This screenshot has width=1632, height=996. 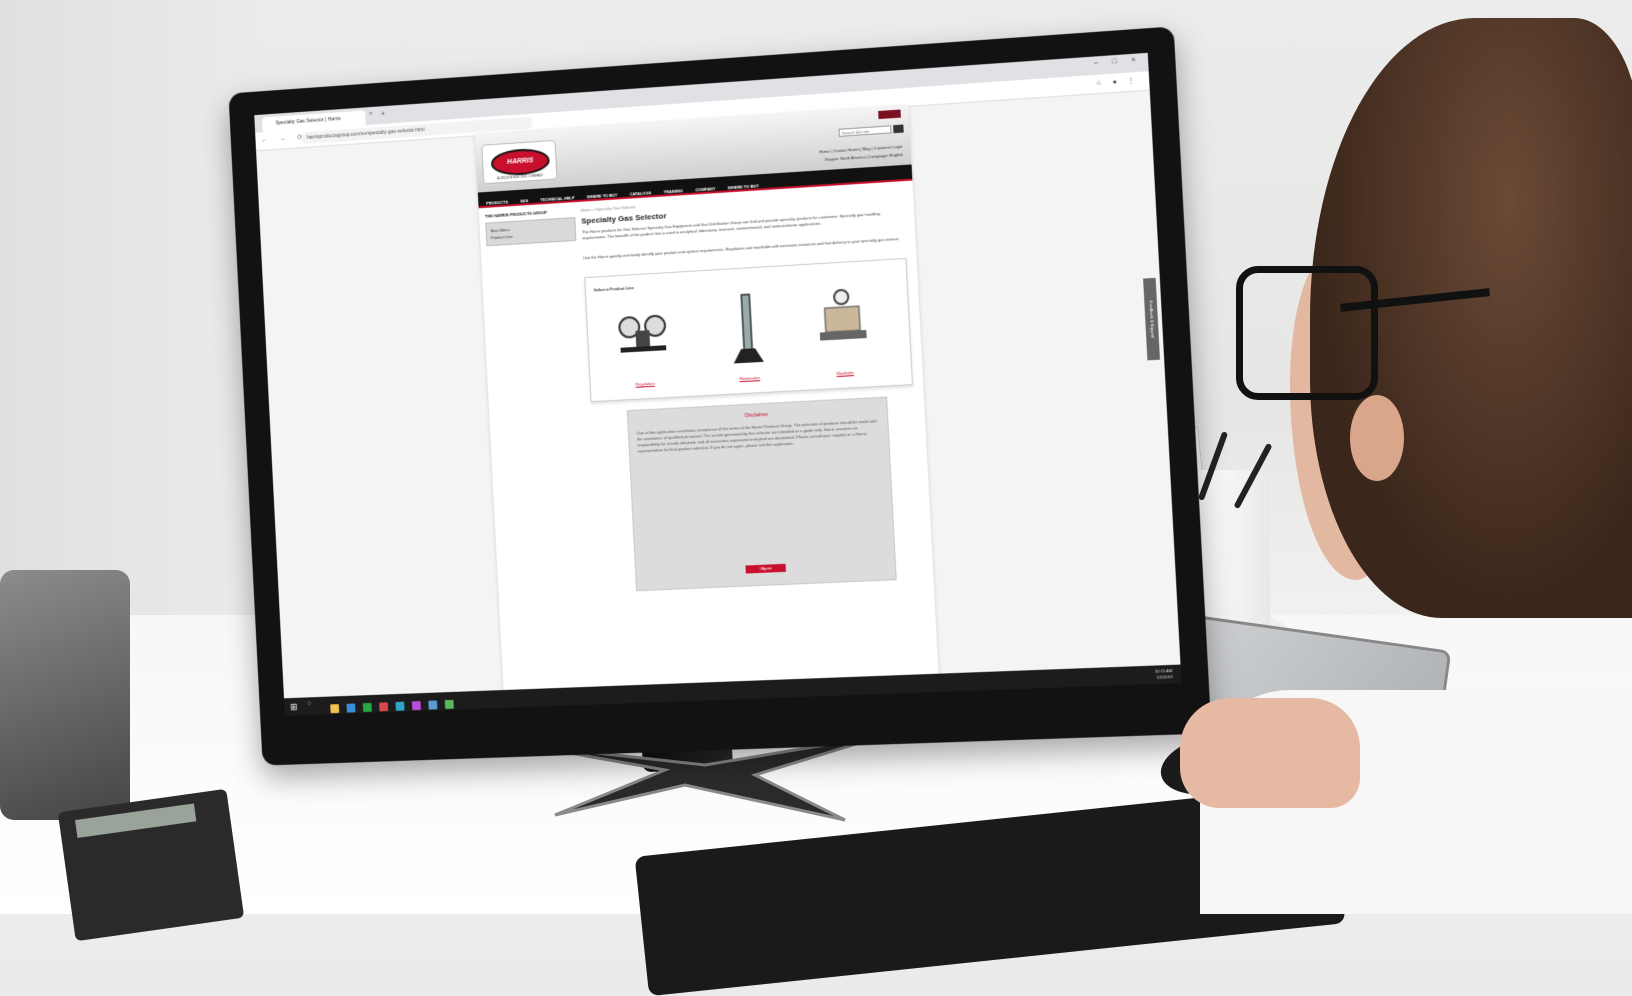 I want to click on logo-tagline: A LINCOLN ELECTRIC COMPANY, so click(x=520, y=177).